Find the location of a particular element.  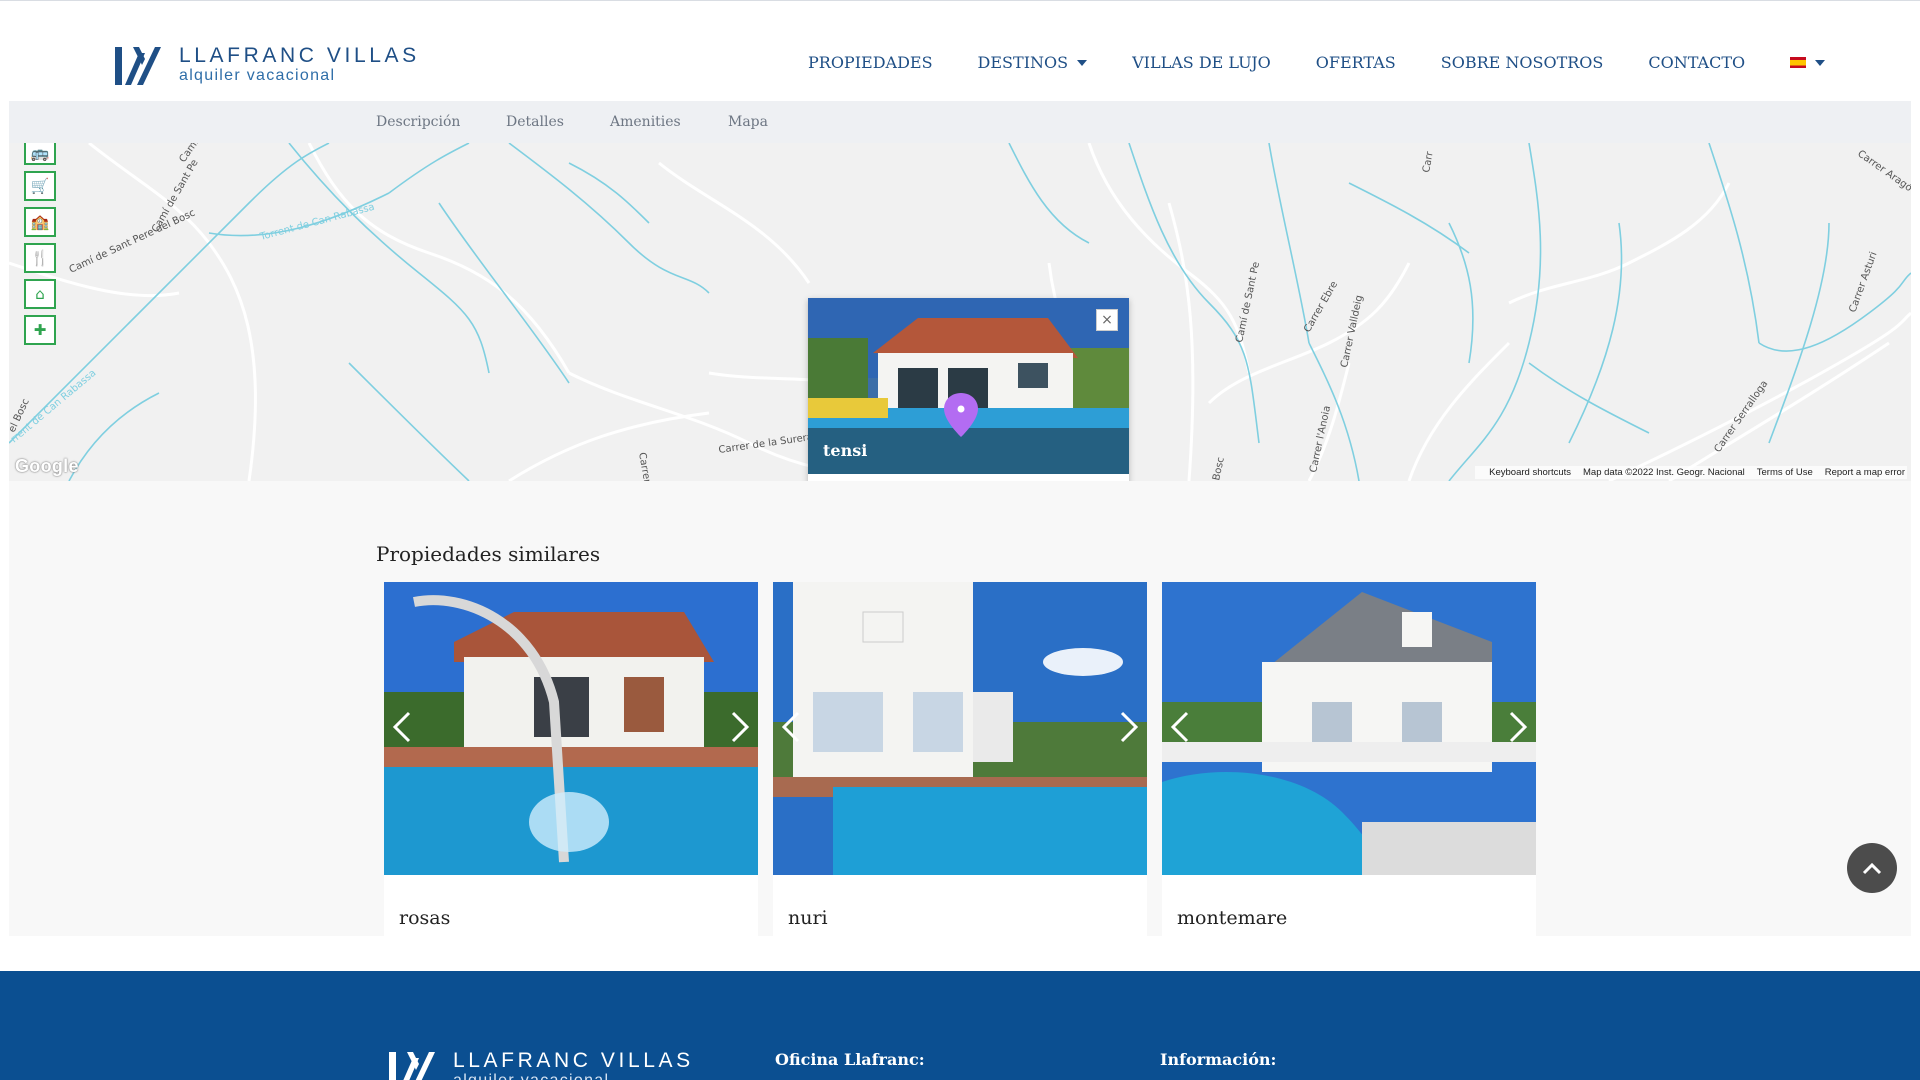

brand-logo: LLAFRANC VILLAS alquiler vacacional is located at coordinates (267, 66).